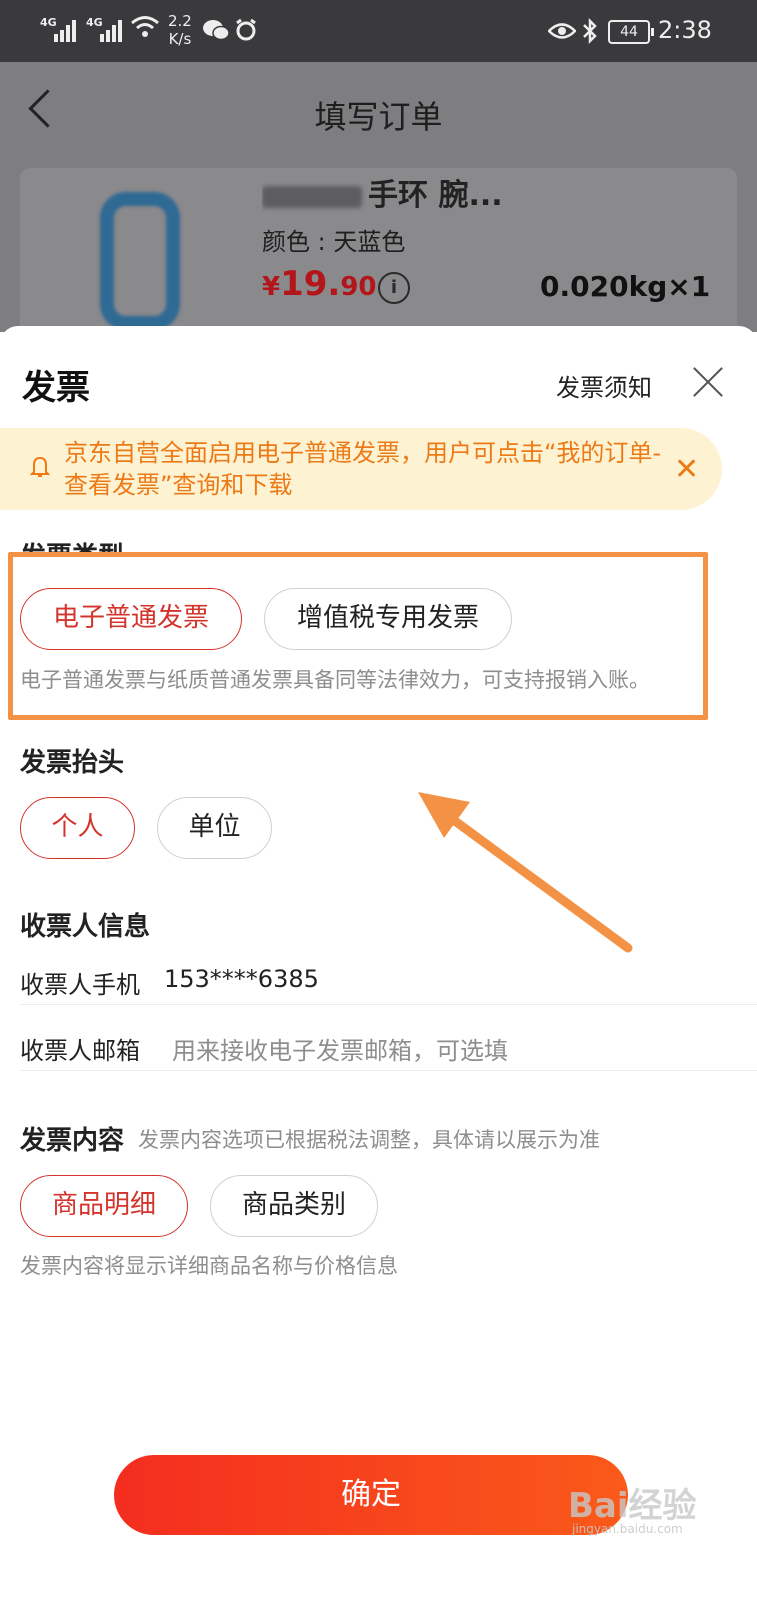 Image resolution: width=757 pixels, height=1600 pixels. What do you see at coordinates (319, 284) in the screenshot?
I see `product-price: ¥19.90` at bounding box center [319, 284].